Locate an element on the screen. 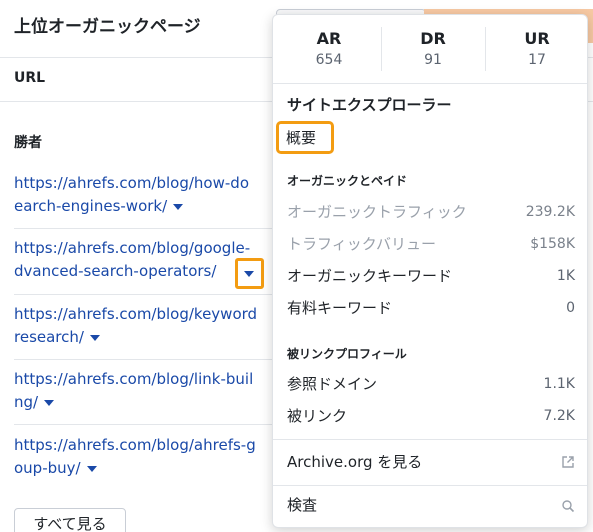 The height and width of the screenshot is (532, 593). url-link-line1: https://ahrefs.com/blog/link-buil is located at coordinates (151, 379).